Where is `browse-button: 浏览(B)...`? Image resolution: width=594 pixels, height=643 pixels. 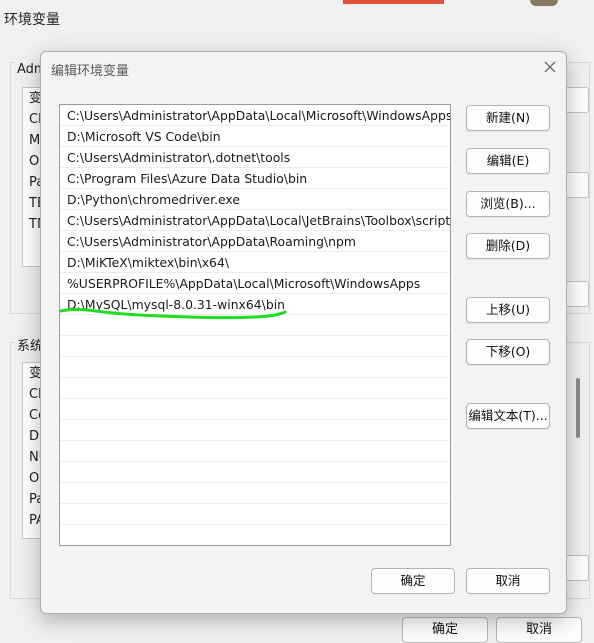 browse-button: 浏览(B)... is located at coordinates (508, 204).